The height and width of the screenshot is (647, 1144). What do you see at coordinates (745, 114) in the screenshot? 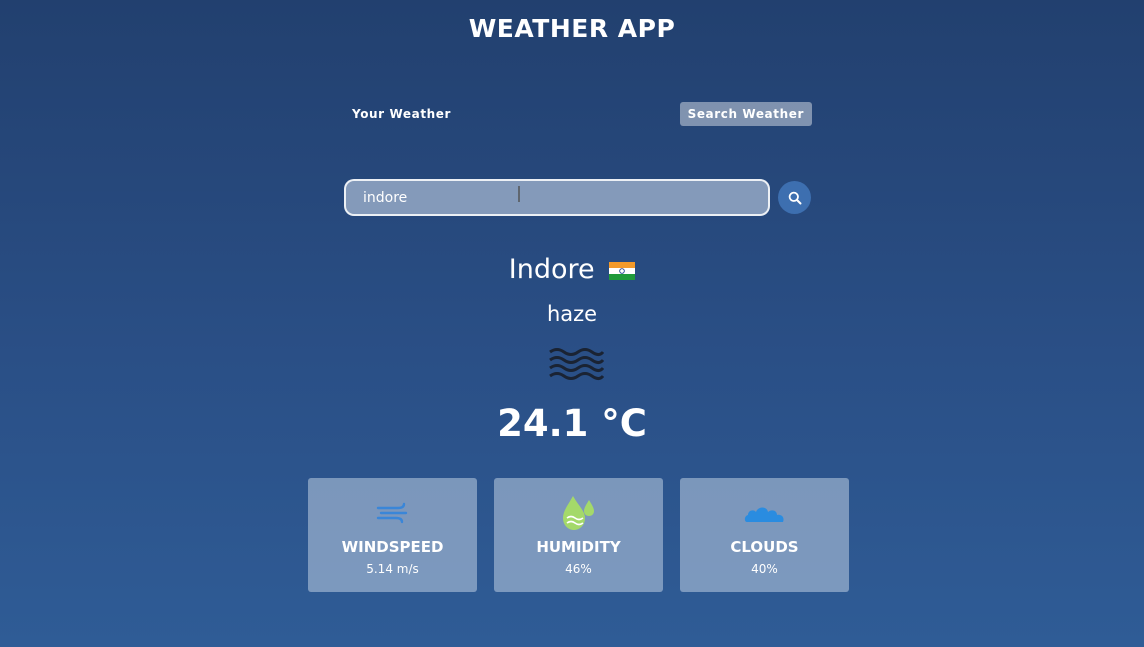
I see `tab-search-weather: Search Weather` at bounding box center [745, 114].